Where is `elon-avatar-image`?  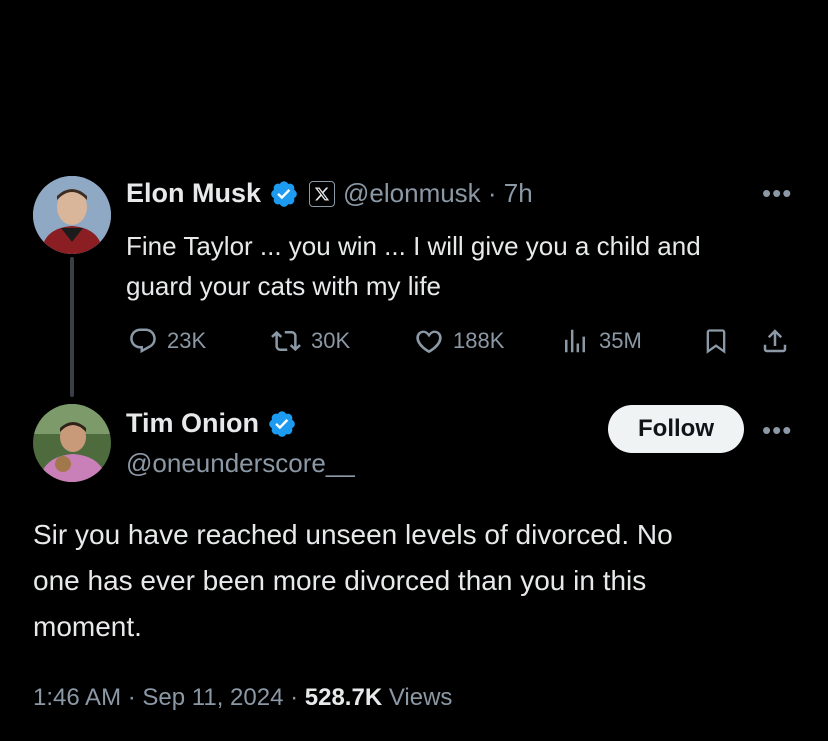 elon-avatar-image is located at coordinates (72, 215).